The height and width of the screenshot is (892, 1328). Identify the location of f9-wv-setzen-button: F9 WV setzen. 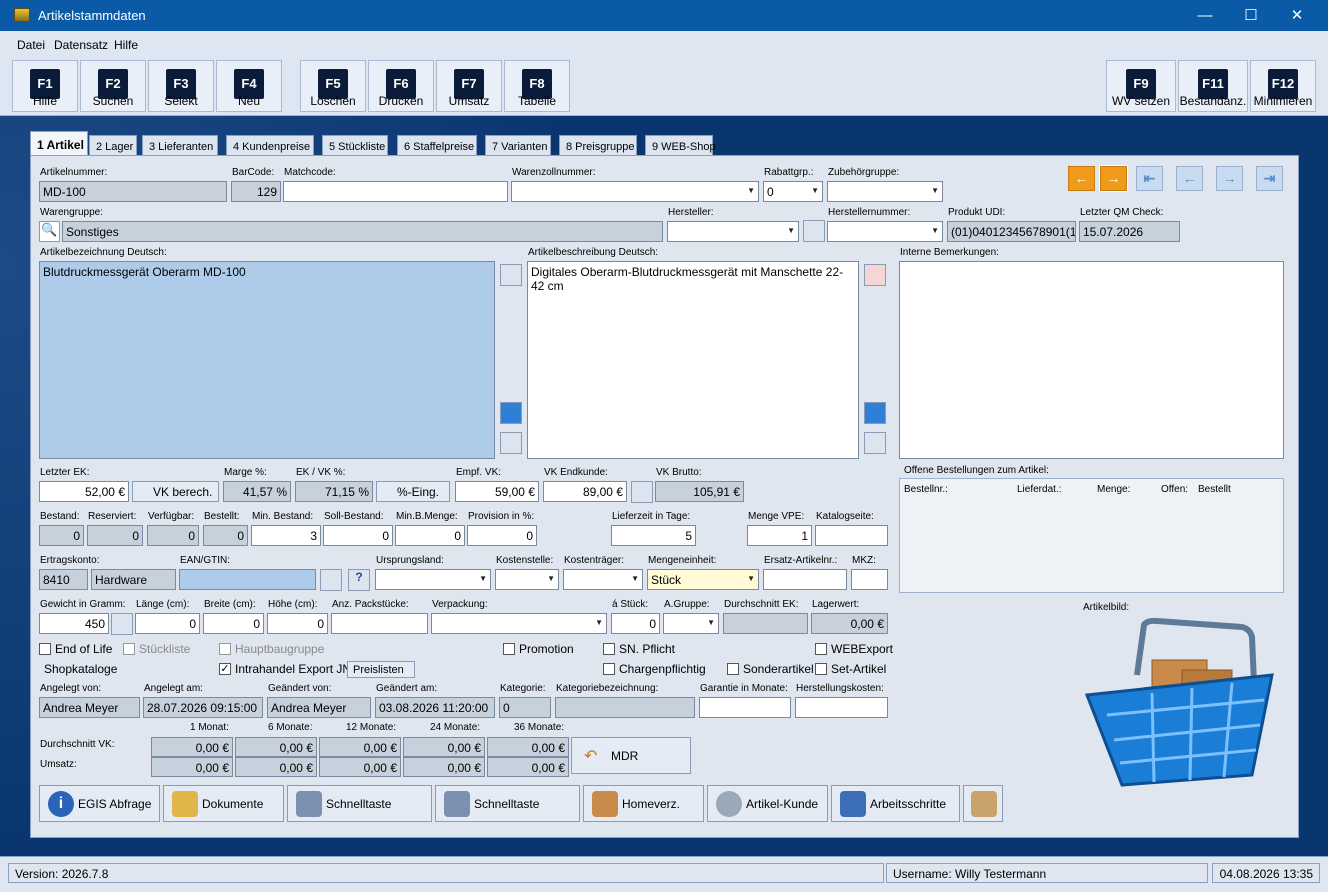
(1141, 86).